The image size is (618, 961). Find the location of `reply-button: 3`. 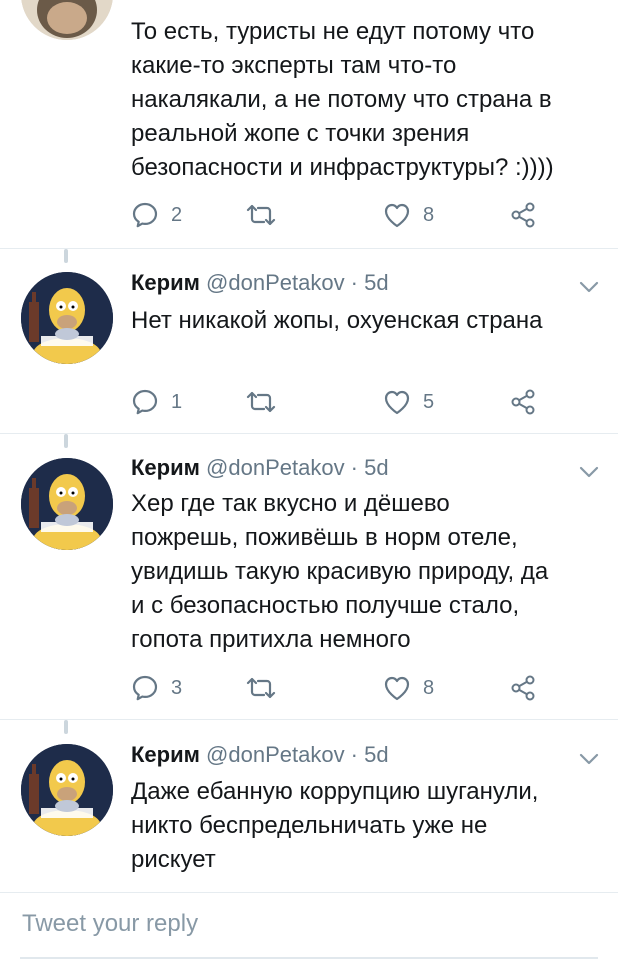

reply-button: 3 is located at coordinates (156, 688).